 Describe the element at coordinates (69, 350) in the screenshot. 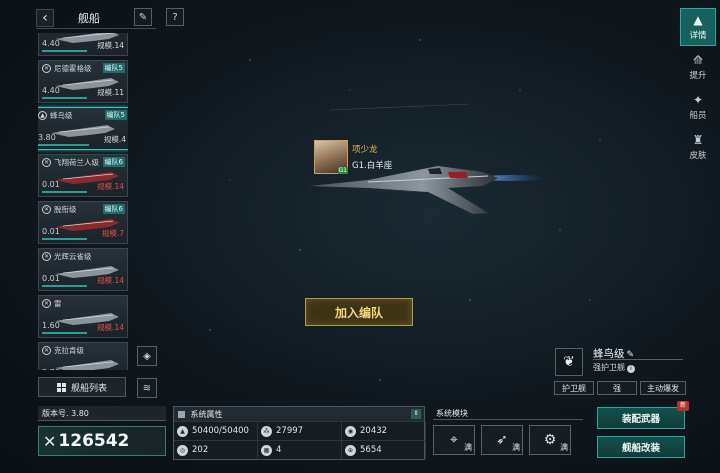

I see `ship-card-name: 克拉肯级` at that location.